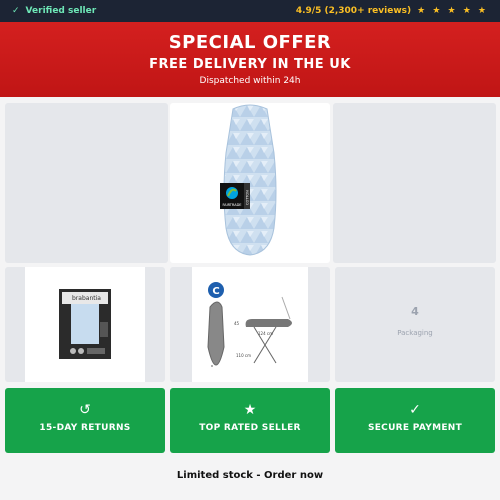  Describe the element at coordinates (237, 323) in the screenshot. I see `dim-label-1: 45` at that location.